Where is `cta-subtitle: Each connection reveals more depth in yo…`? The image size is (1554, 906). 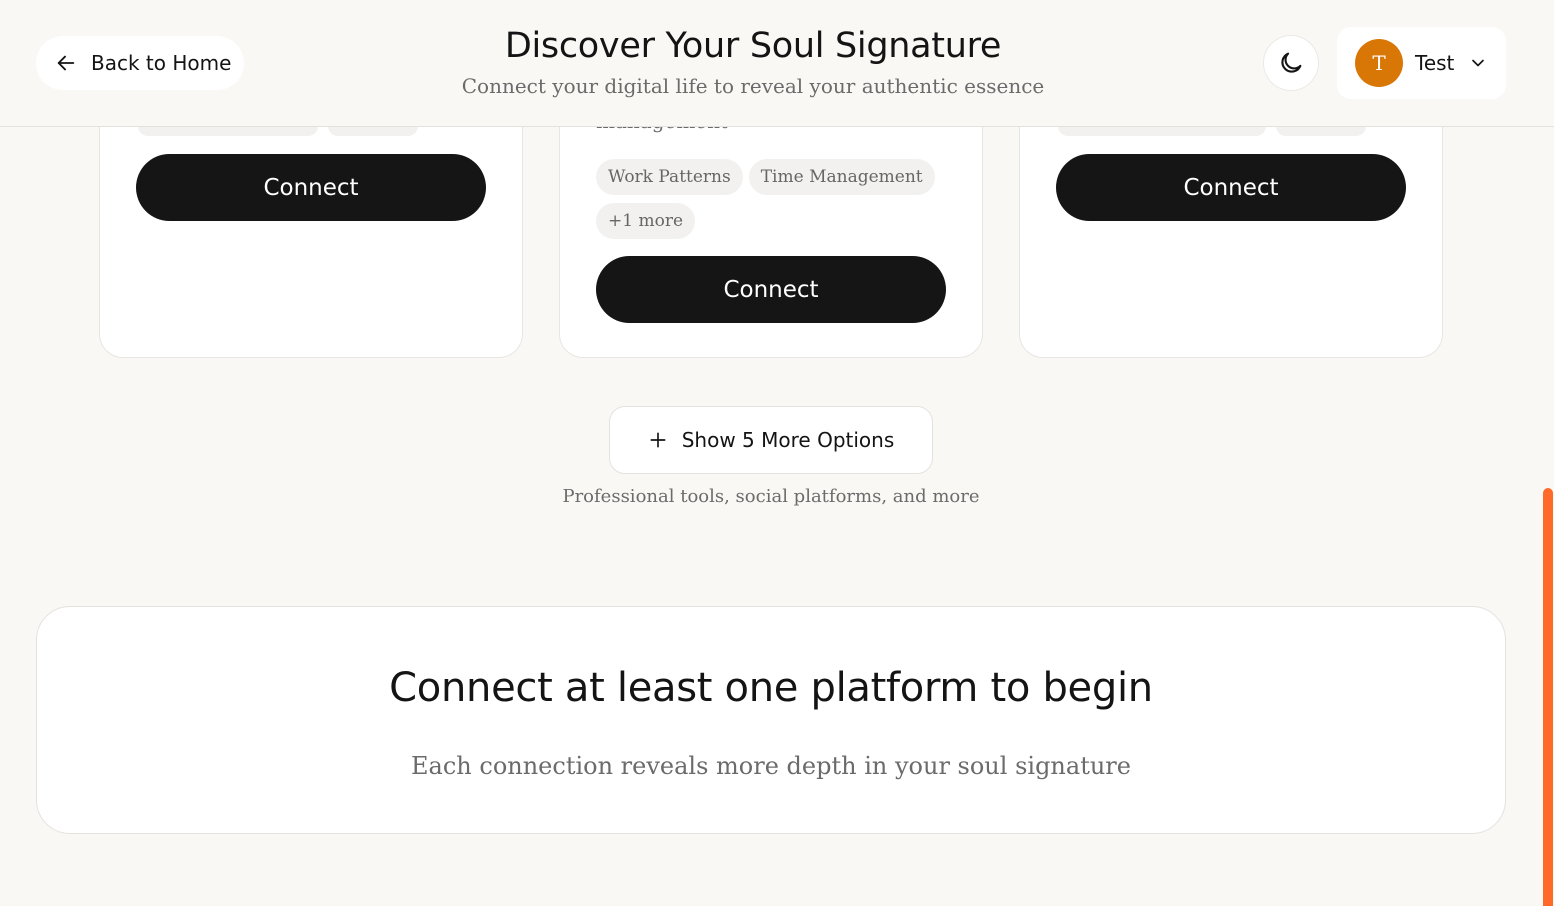
cta-subtitle: Each connection reveals more depth in yo… is located at coordinates (771, 766).